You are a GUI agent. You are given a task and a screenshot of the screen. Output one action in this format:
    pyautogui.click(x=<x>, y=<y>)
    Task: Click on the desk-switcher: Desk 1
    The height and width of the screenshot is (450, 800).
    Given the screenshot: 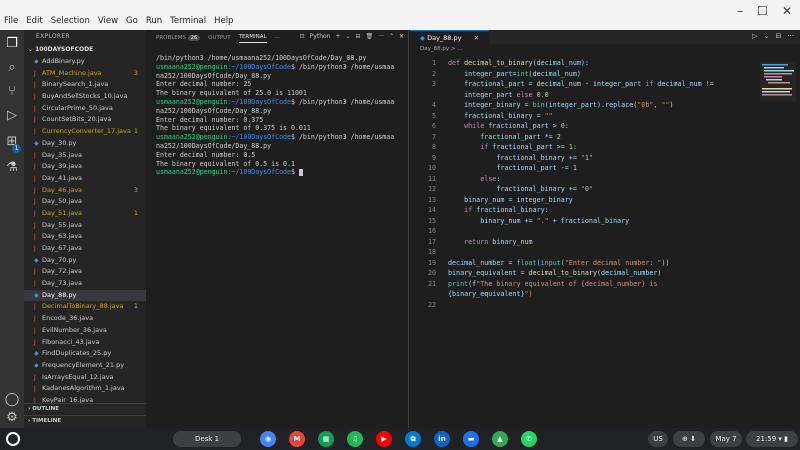 What is the action you would take?
    pyautogui.click(x=207, y=439)
    